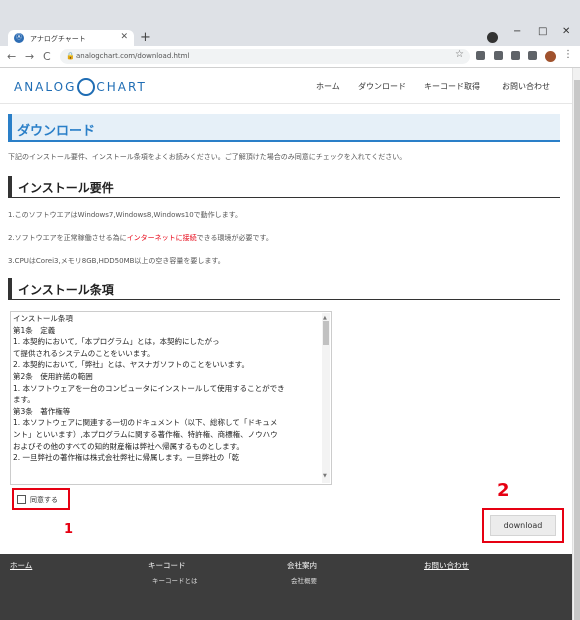 The height and width of the screenshot is (620, 580). Describe the element at coordinates (284, 128) in the screenshot. I see `page-title: ダウンロード` at that location.